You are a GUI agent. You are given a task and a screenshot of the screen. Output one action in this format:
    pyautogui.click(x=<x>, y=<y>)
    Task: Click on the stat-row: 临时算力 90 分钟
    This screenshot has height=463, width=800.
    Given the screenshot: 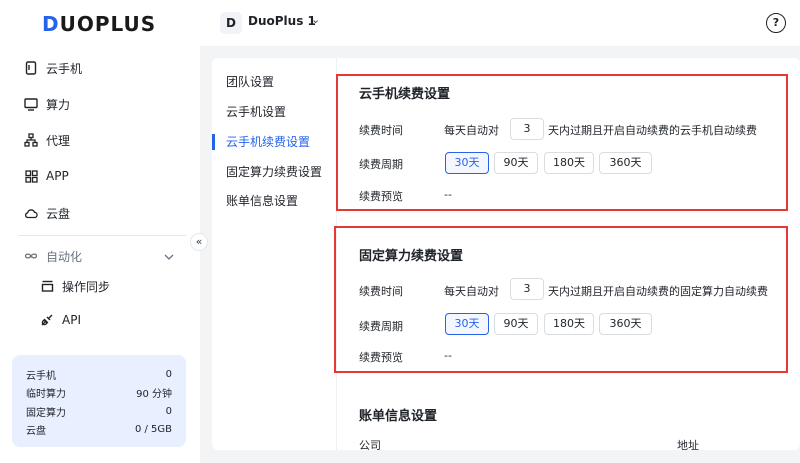 What is the action you would take?
    pyautogui.click(x=99, y=393)
    